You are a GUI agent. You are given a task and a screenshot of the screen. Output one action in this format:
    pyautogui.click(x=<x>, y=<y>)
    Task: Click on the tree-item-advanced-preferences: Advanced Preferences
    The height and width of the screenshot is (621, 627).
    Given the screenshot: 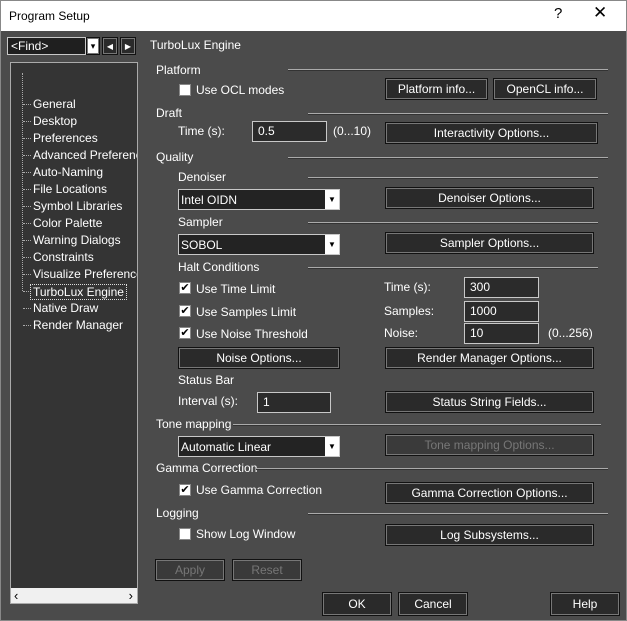 What is the action you would take?
    pyautogui.click(x=85, y=155)
    